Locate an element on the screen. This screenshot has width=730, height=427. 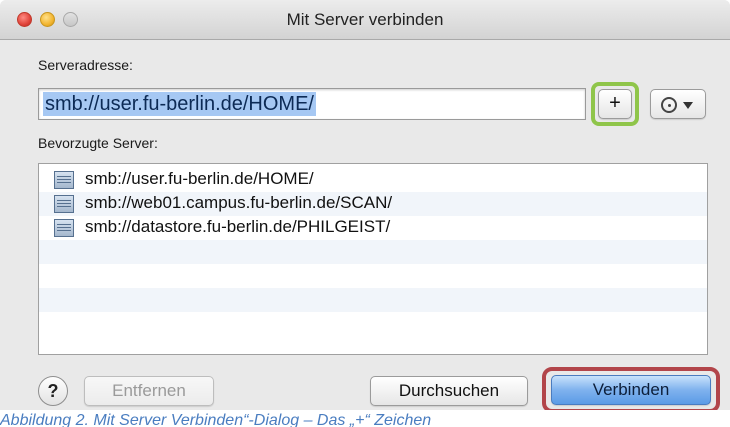
list-item-label: smb://user.fu-berlin.de/HOME/ is located at coordinates (199, 178).